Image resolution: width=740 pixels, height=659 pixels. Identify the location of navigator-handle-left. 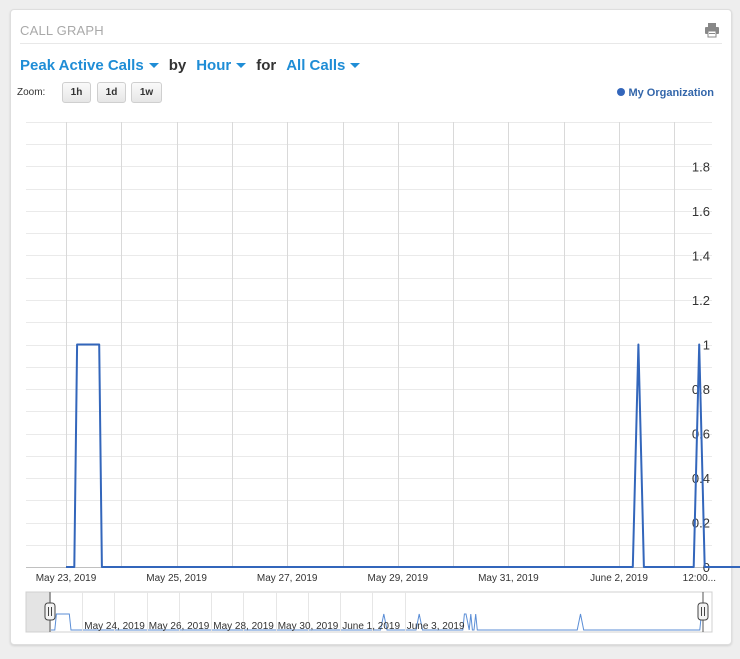
(50, 611).